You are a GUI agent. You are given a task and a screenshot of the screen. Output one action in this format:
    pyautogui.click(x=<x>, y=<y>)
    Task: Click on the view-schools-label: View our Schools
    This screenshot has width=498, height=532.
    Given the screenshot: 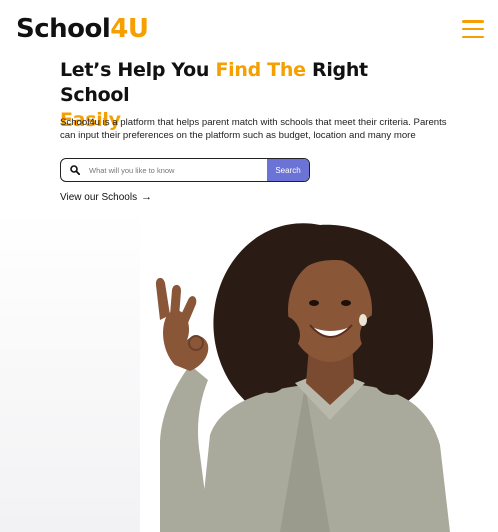 What is the action you would take?
    pyautogui.click(x=99, y=197)
    